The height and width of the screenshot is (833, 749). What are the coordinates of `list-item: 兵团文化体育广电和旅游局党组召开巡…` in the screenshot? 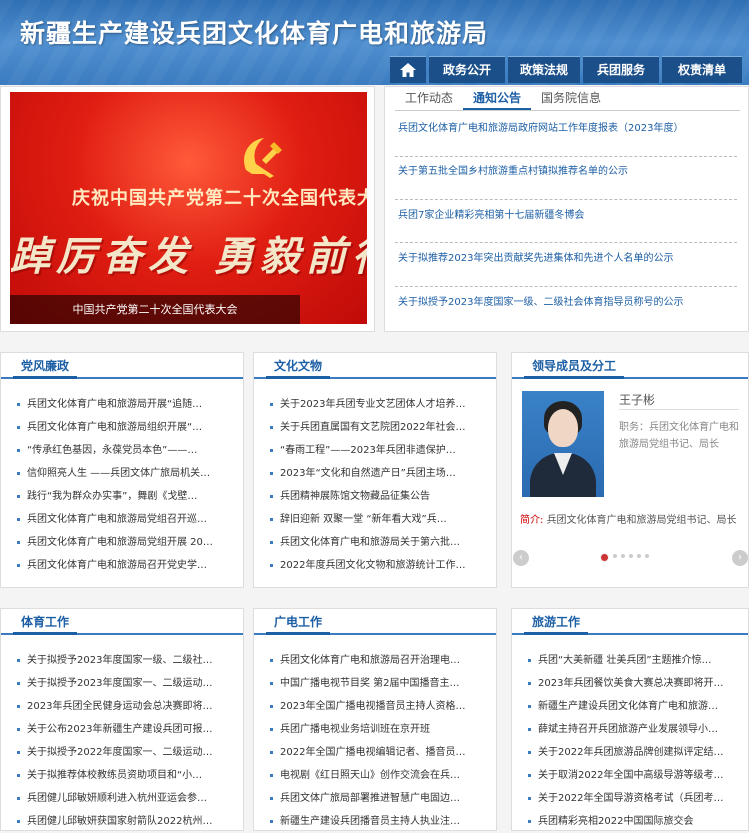 It's located at (123, 519).